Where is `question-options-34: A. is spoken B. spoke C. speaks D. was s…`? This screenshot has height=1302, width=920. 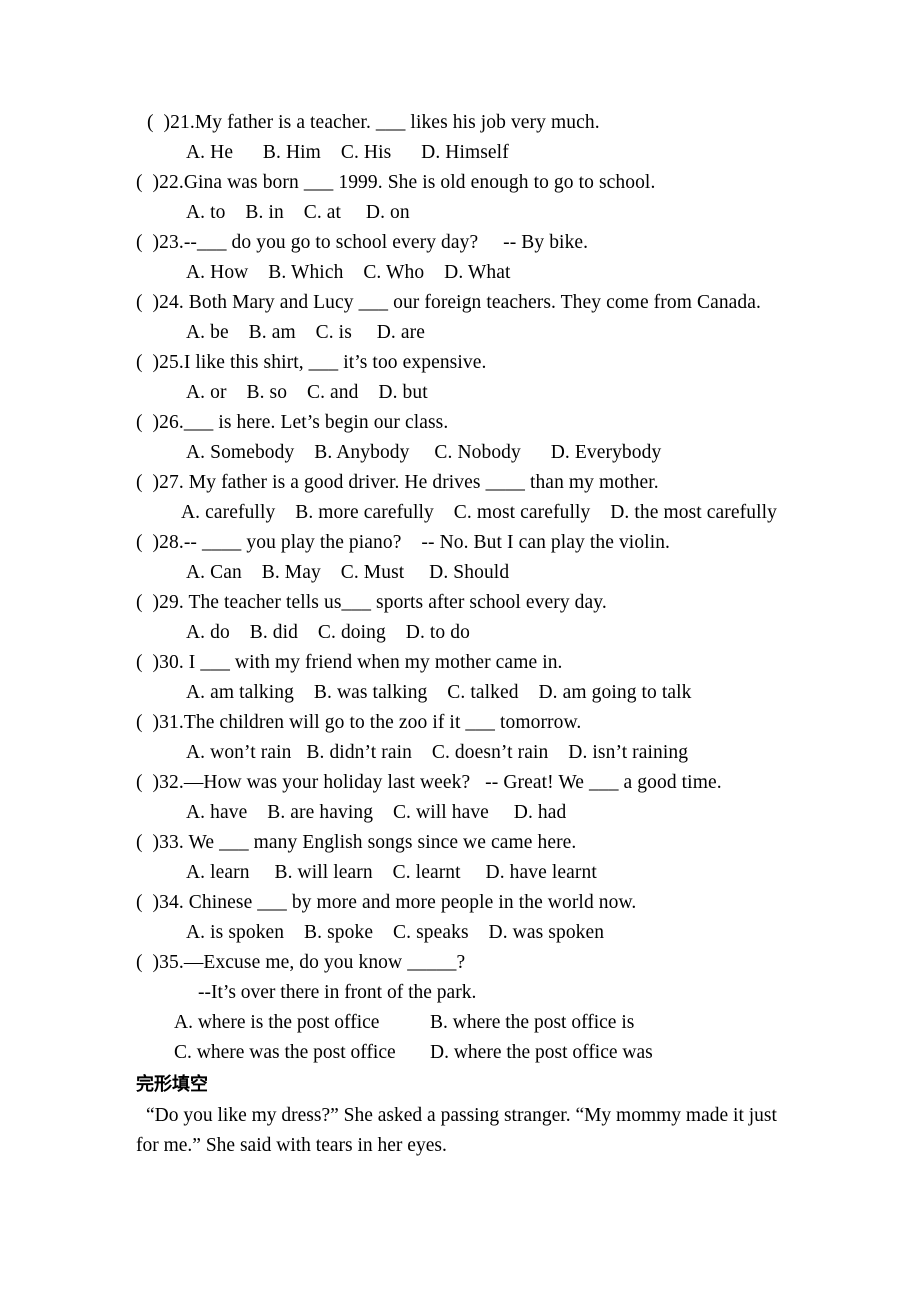
question-options-34: A. is spoken B. spoke C. speaks D. was s… is located at coordinates (486, 933).